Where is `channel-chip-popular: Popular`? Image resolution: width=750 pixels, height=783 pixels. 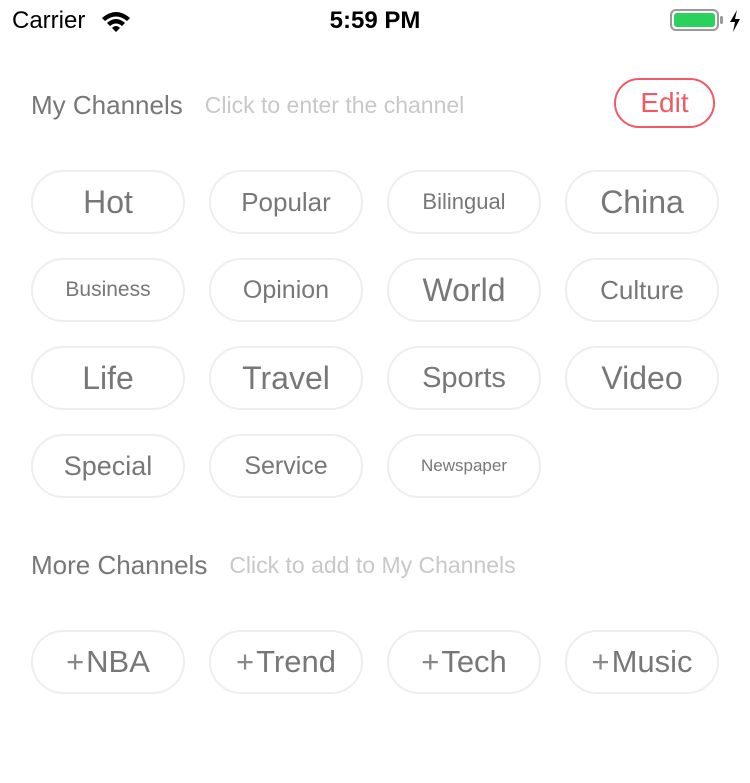
channel-chip-popular: Popular is located at coordinates (286, 202).